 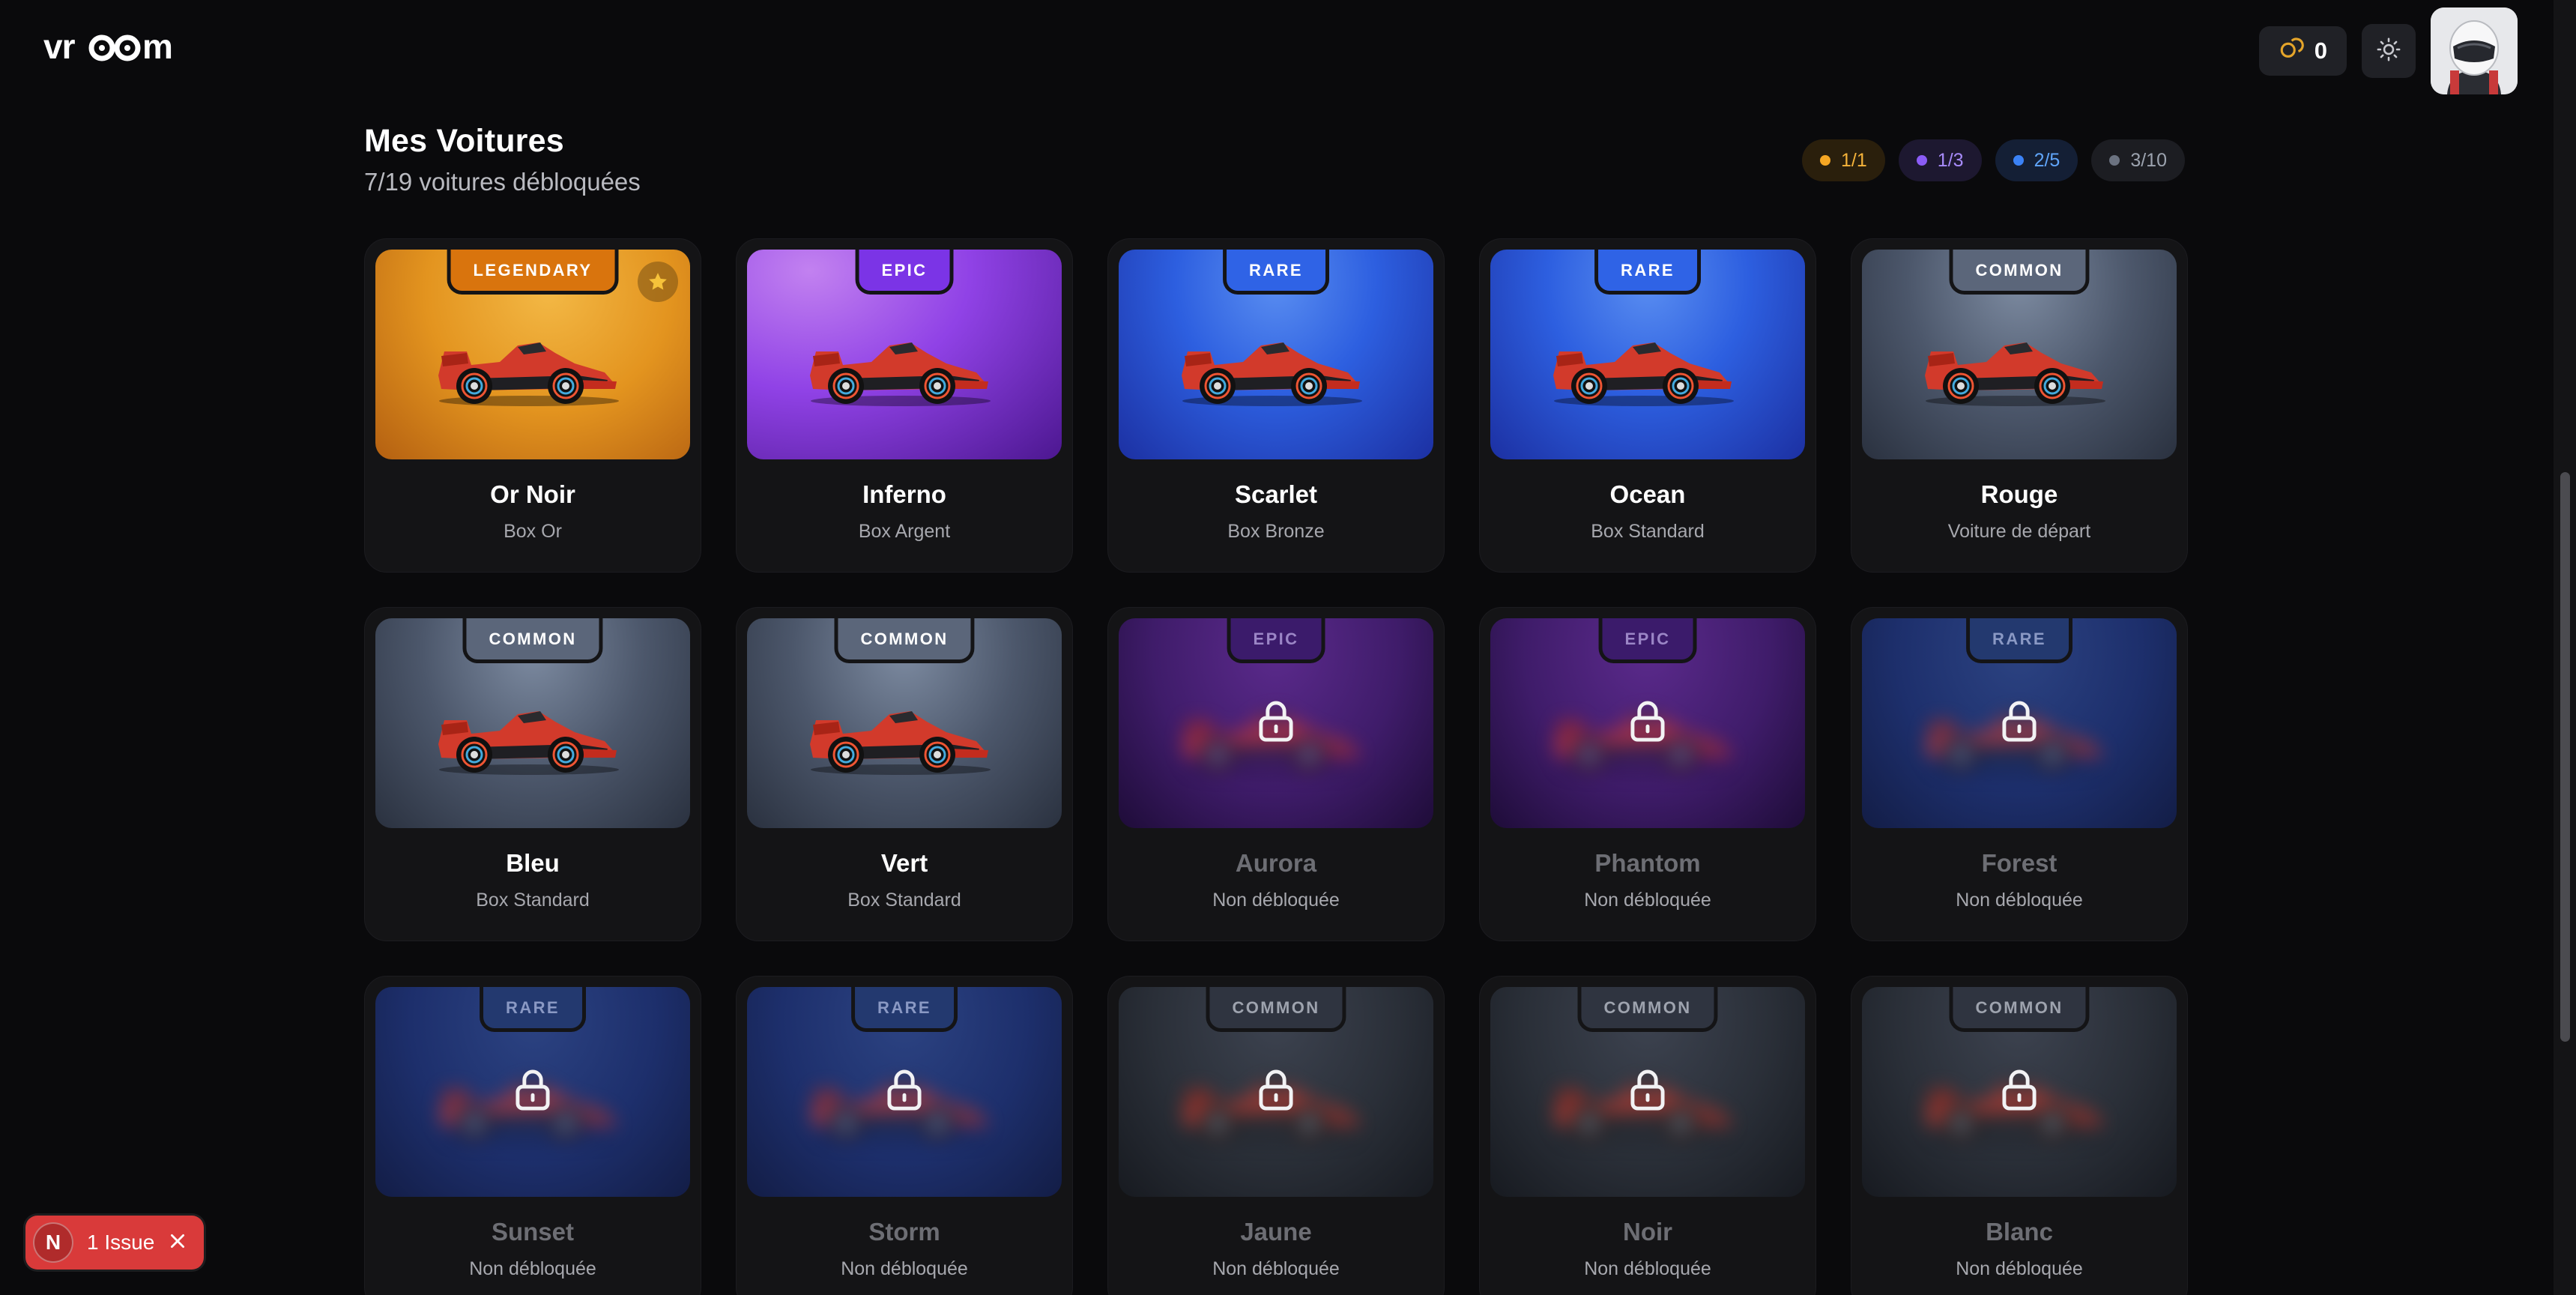 I want to click on car-card: COMMON Blanc Non débloquée, so click(x=2019, y=1135).